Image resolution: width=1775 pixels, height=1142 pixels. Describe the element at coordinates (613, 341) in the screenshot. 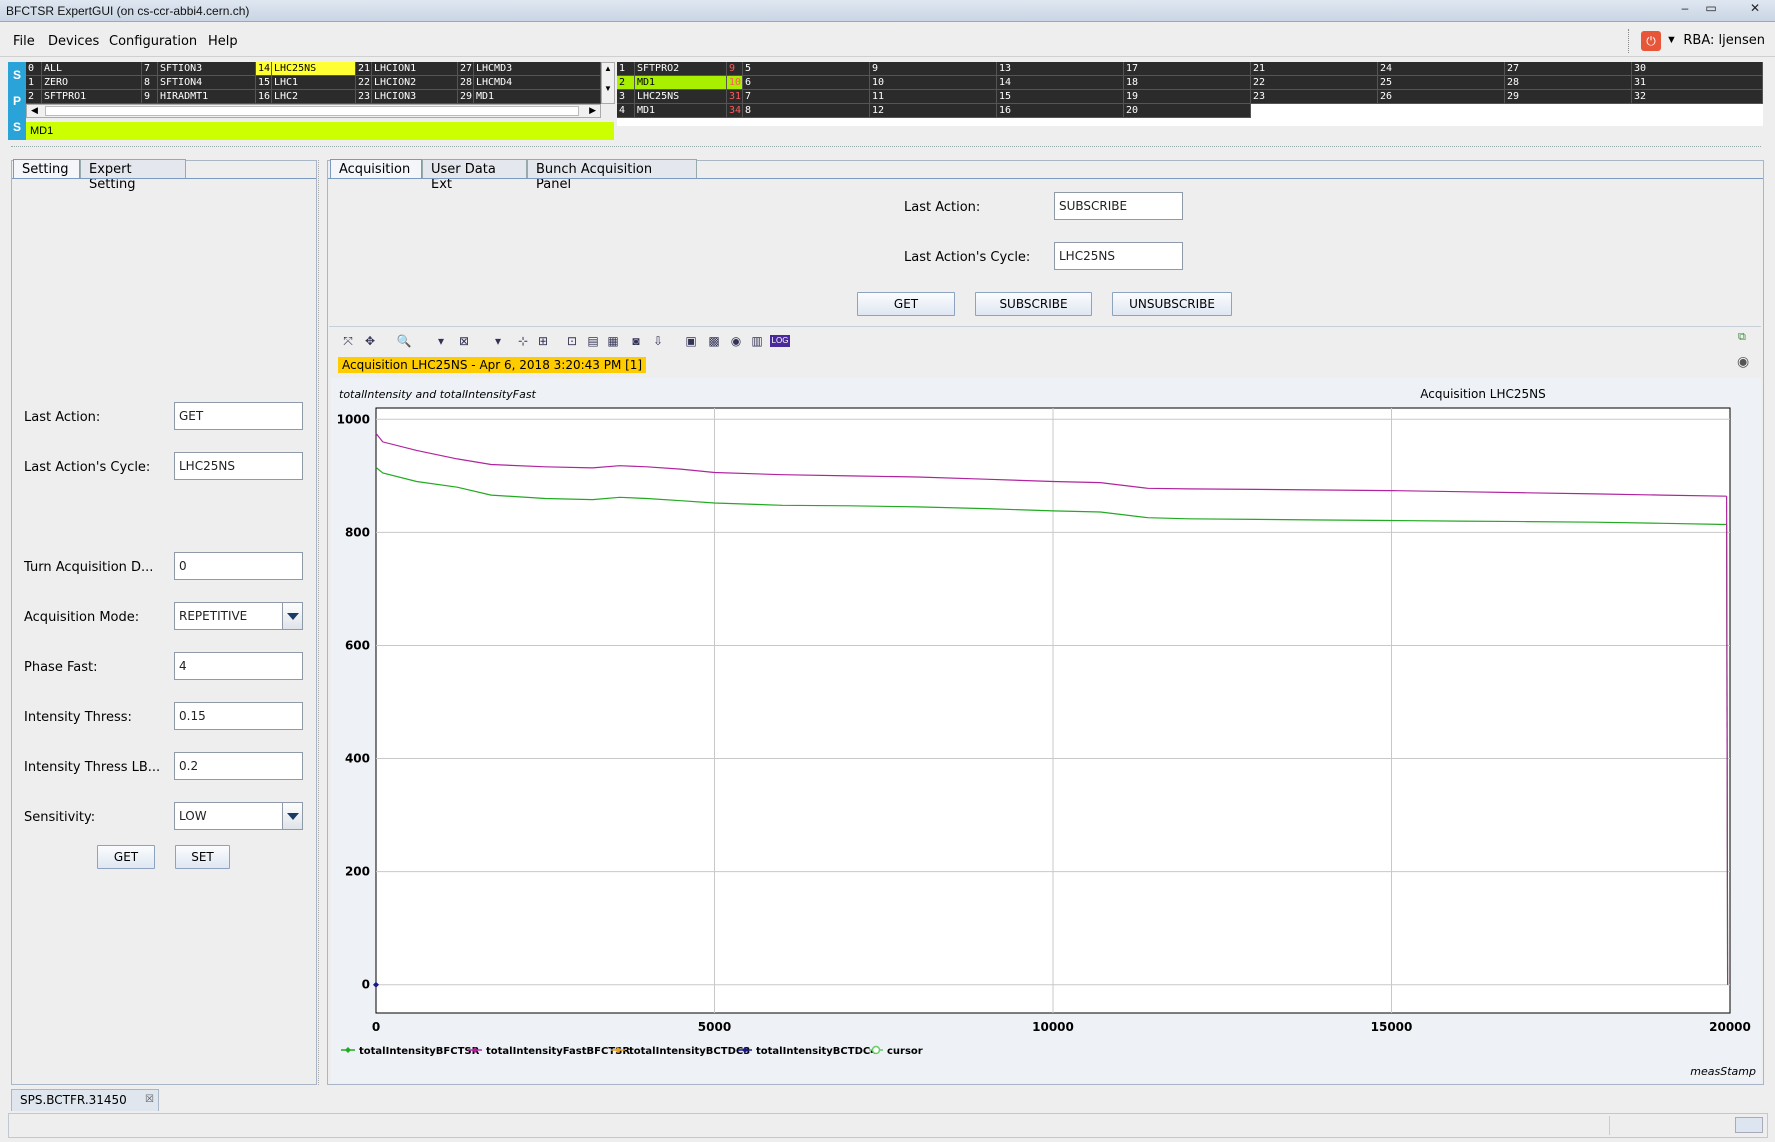

I see `chart-table-icon: ▦` at that location.